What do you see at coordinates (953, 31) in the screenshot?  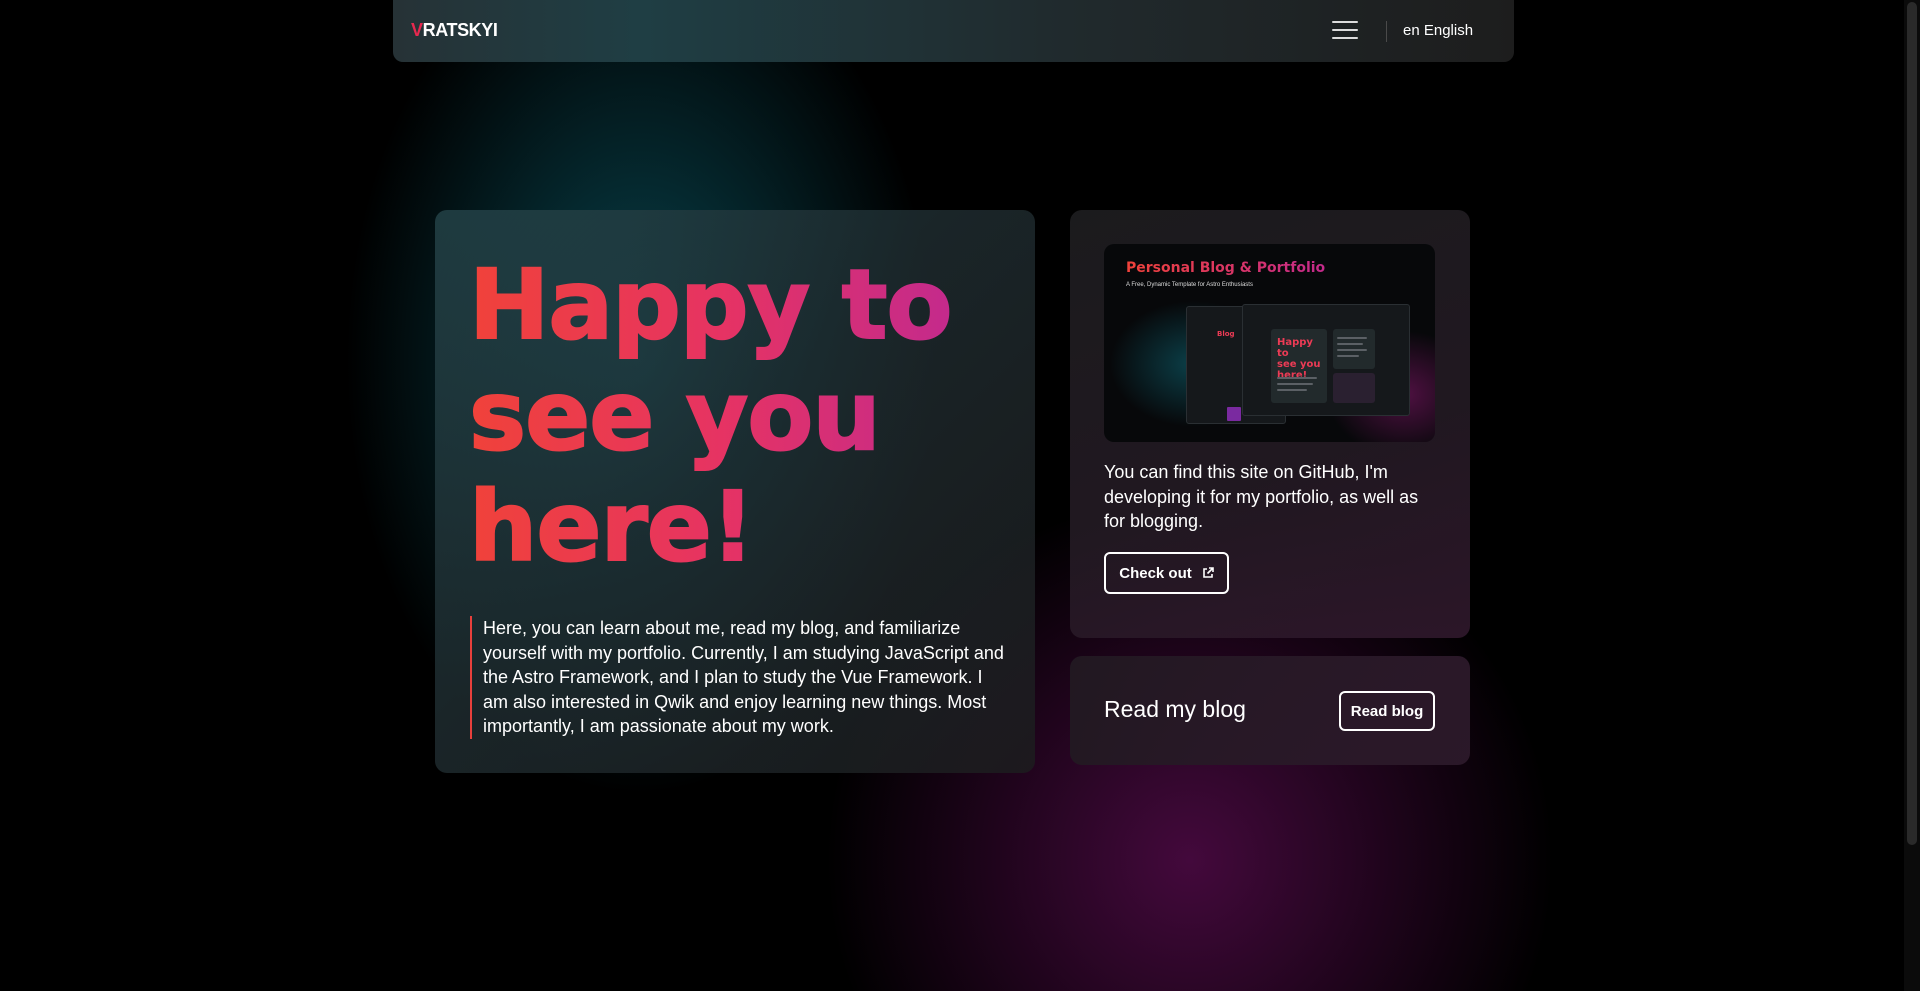 I see `top-navbar: VRATSKYI en English` at bounding box center [953, 31].